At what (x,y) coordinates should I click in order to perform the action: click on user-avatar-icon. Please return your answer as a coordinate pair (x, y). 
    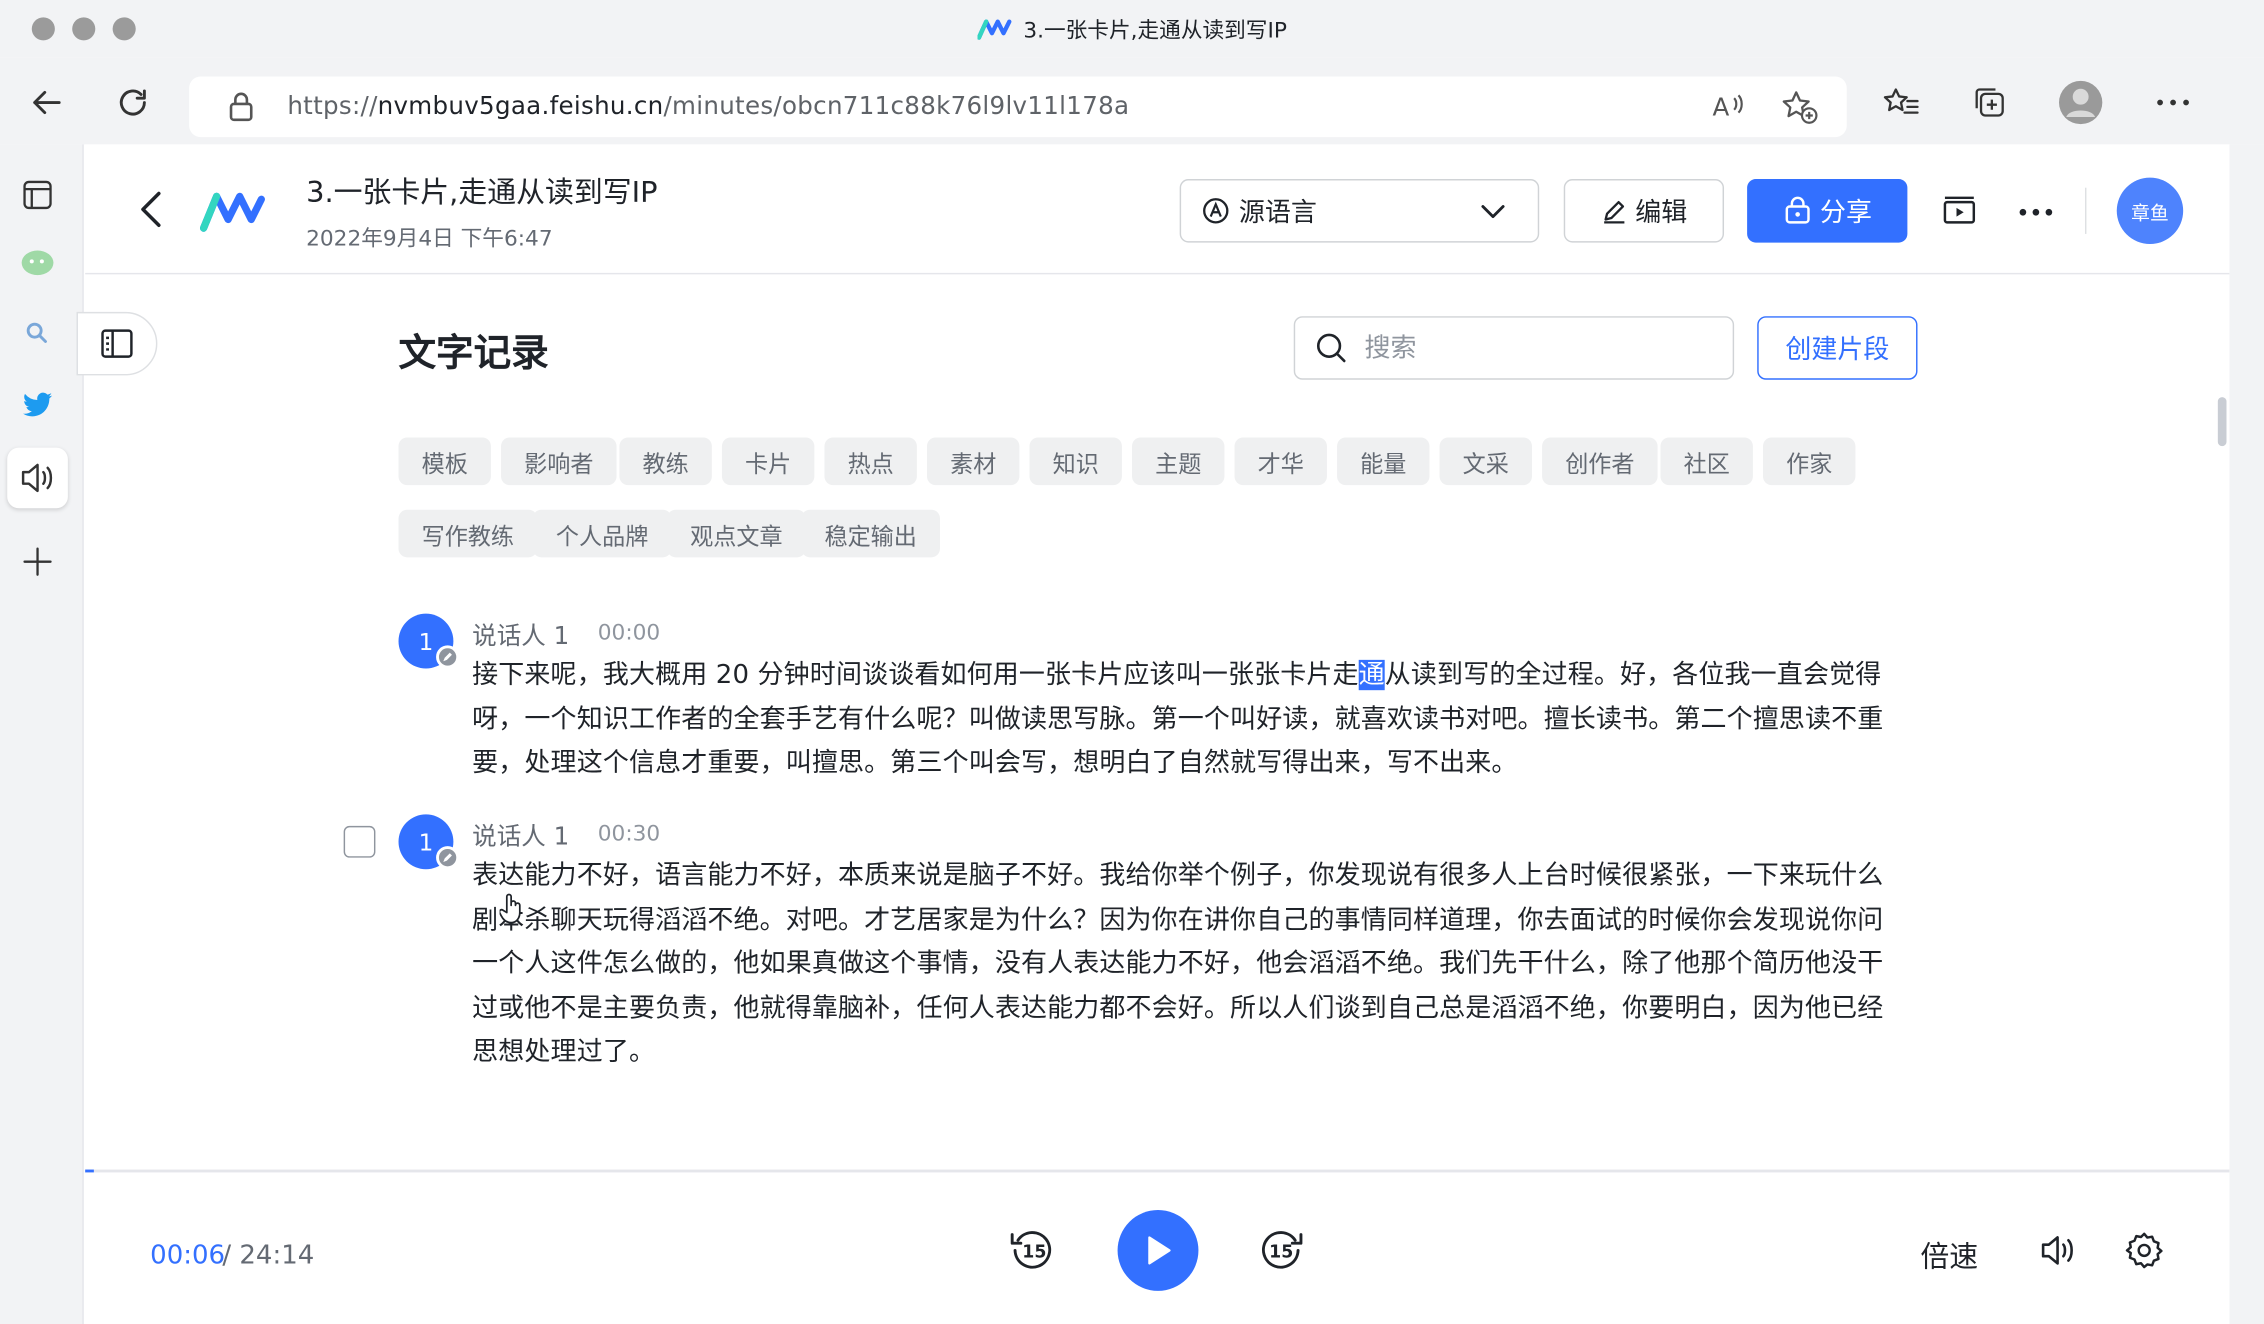
    Looking at the image, I should click on (2081, 102).